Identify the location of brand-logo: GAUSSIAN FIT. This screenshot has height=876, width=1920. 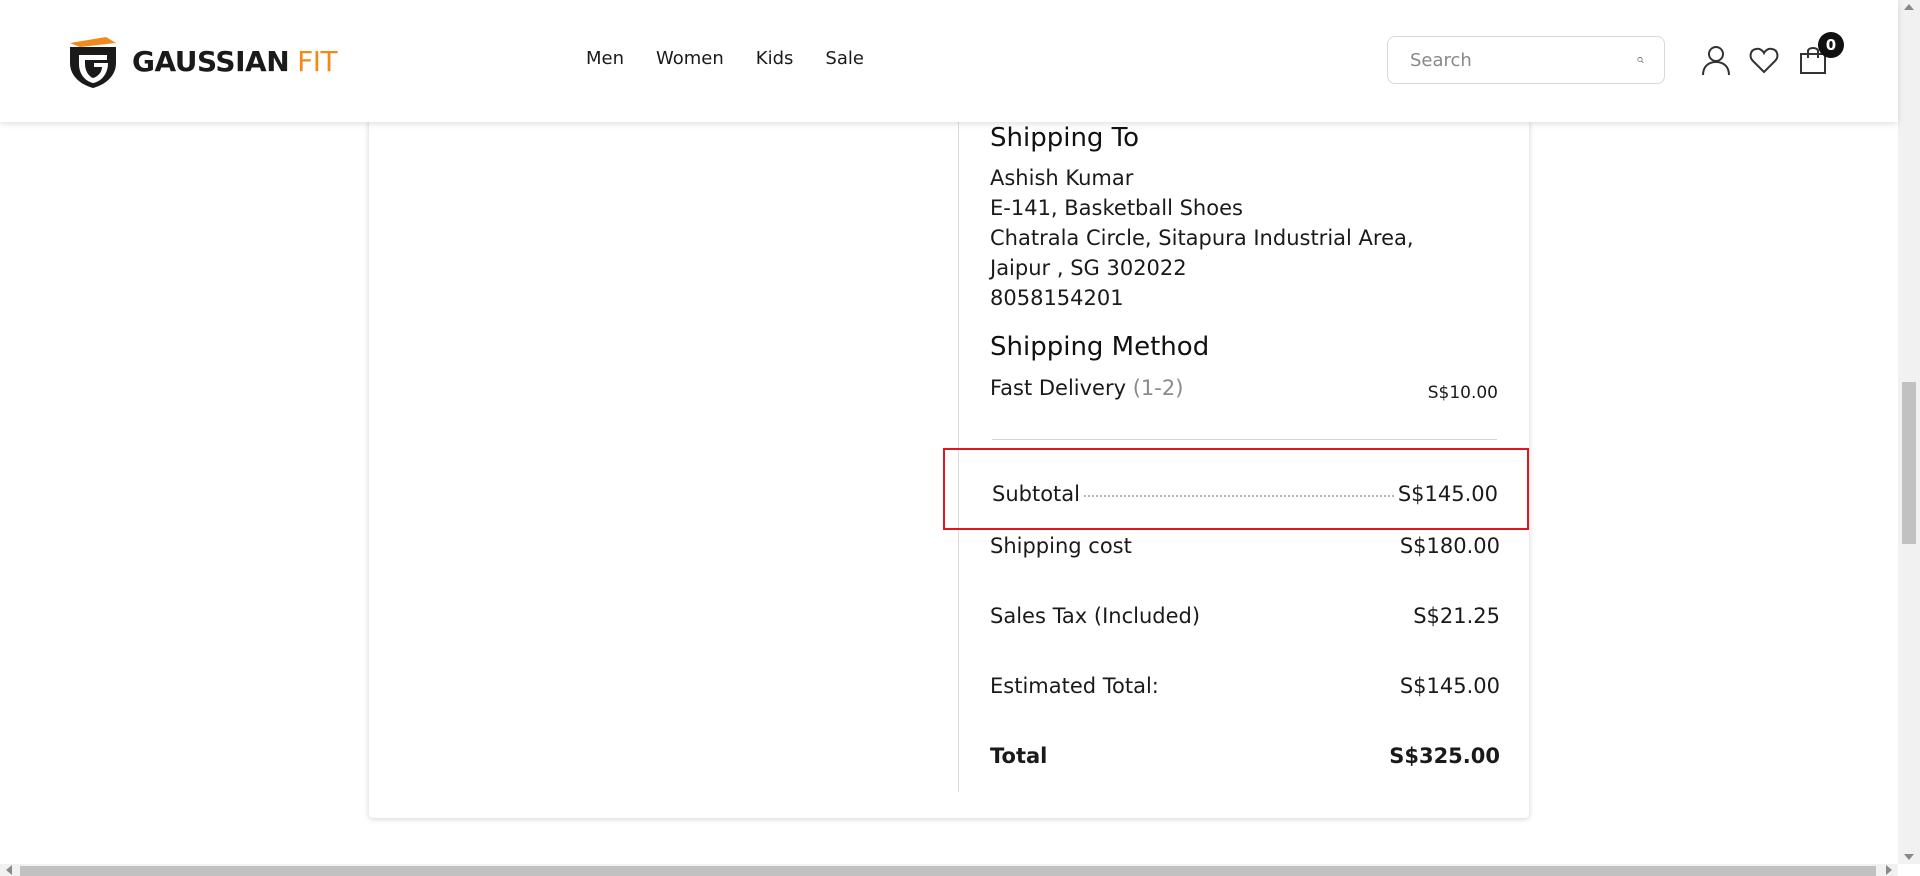
(202, 61).